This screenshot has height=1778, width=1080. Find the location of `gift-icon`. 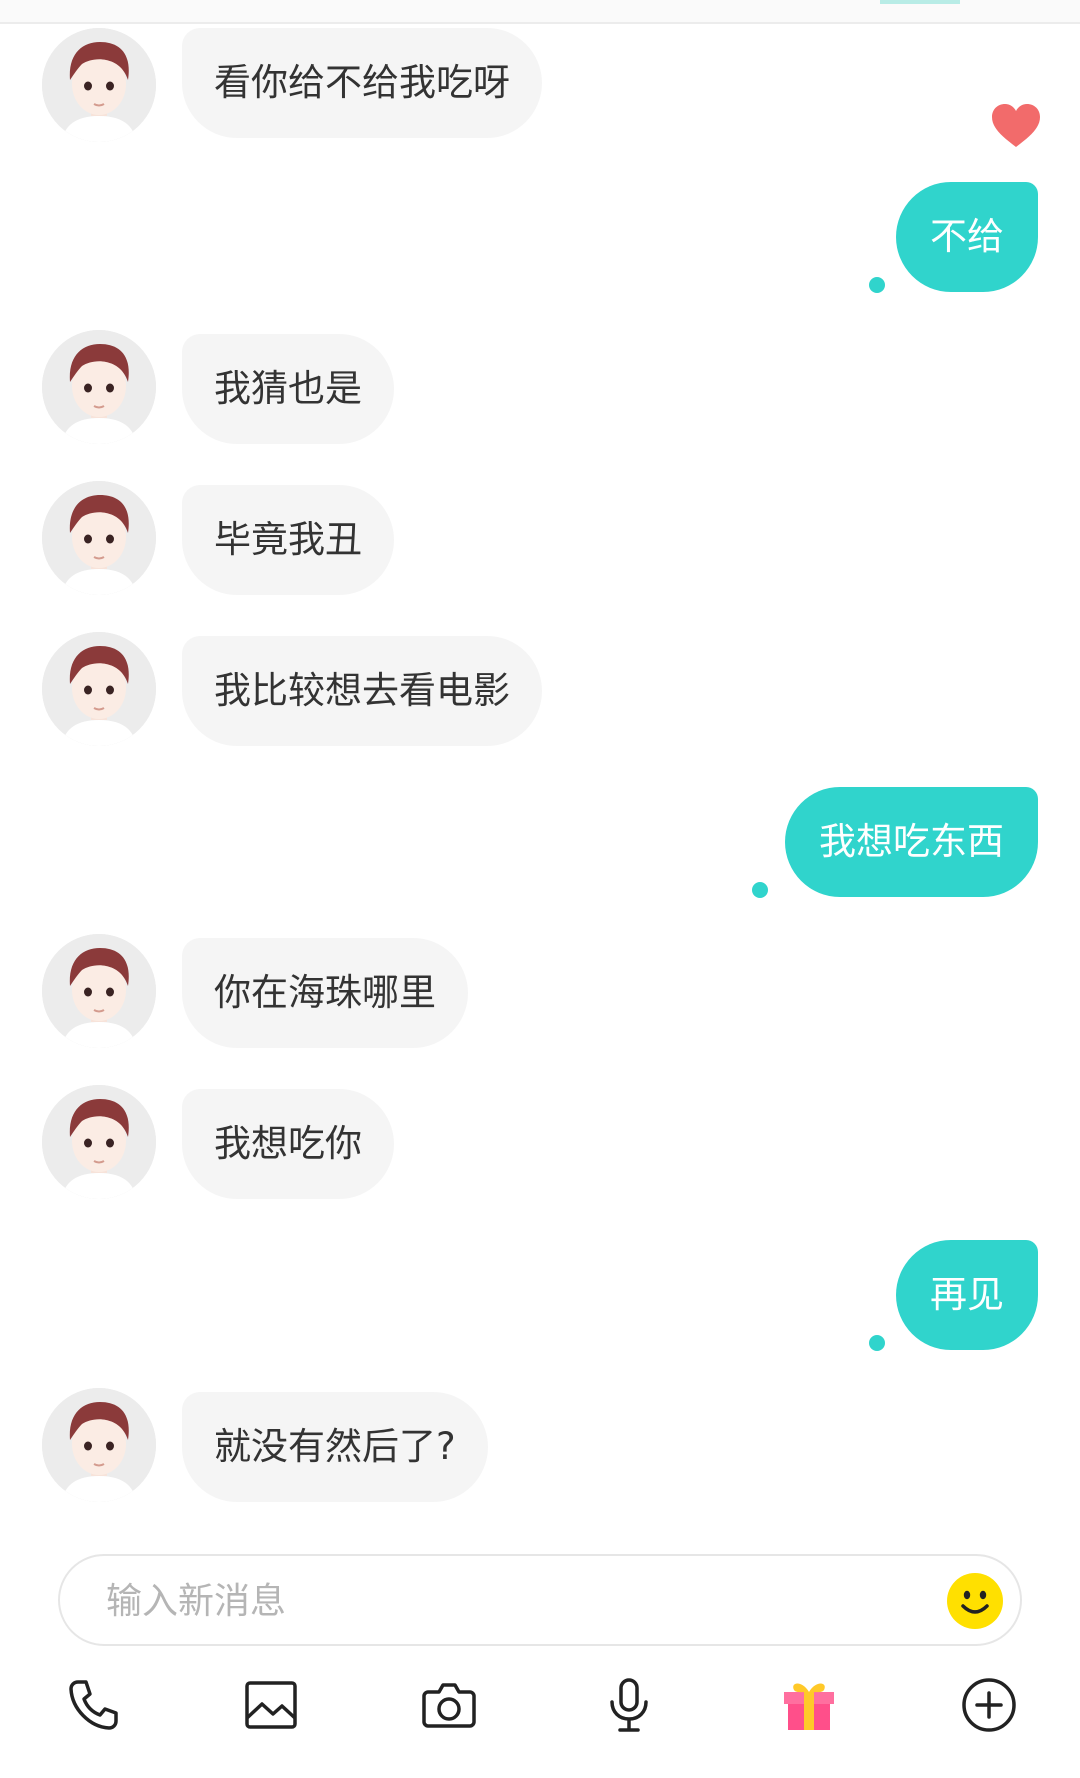

gift-icon is located at coordinates (809, 1706).